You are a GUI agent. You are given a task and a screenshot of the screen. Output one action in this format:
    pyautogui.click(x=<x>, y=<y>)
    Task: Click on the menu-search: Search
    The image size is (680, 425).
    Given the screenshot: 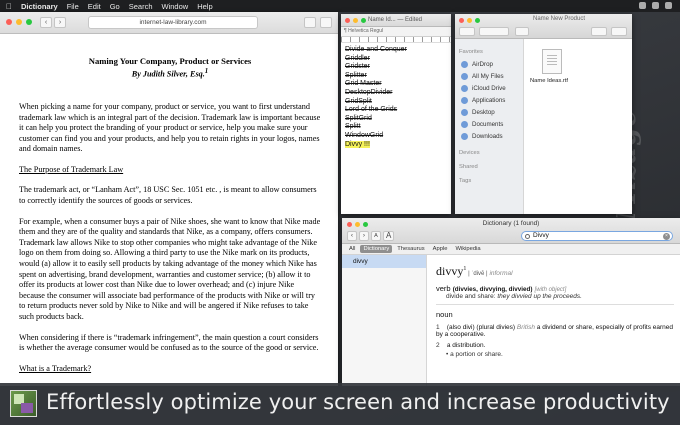 What is the action you would take?
    pyautogui.click(x=141, y=6)
    